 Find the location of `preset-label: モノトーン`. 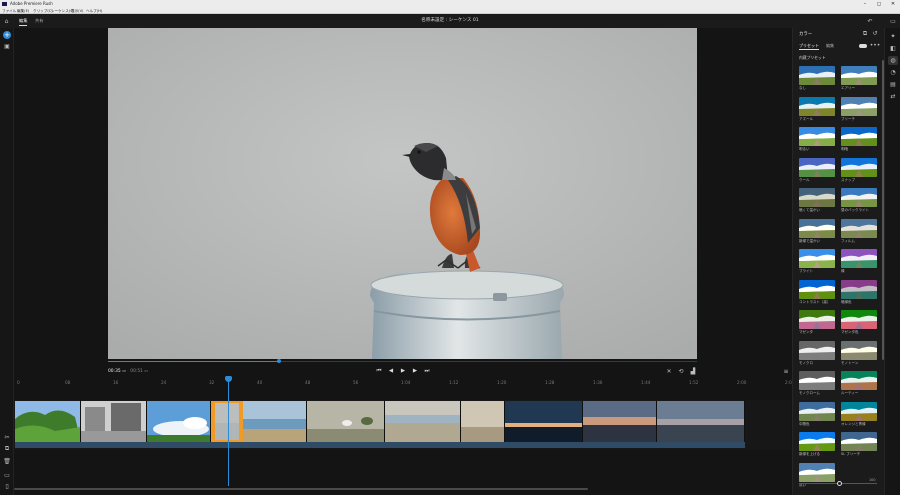

preset-label: モノトーン is located at coordinates (850, 362).